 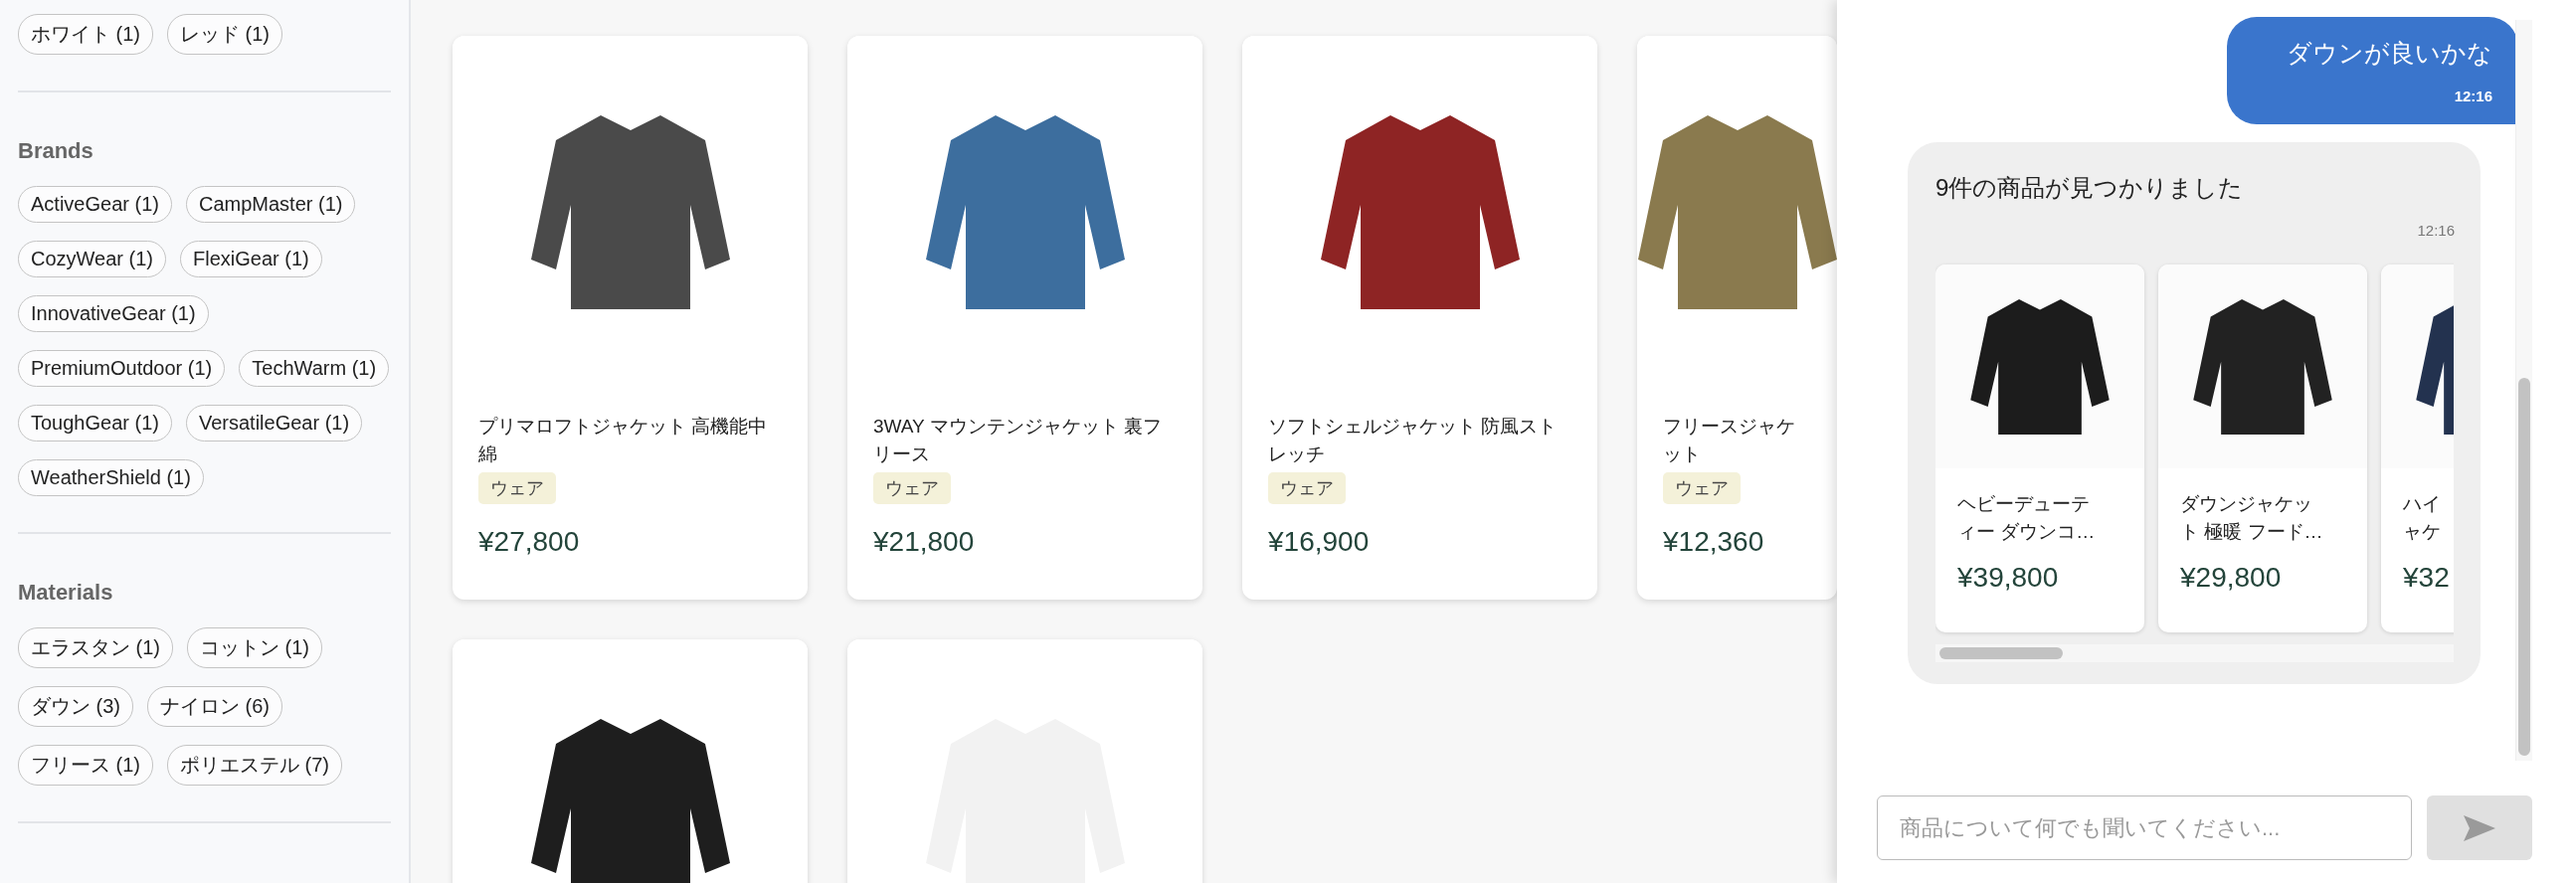 What do you see at coordinates (92, 259) in the screenshot?
I see `filter-chip: CozyWear (1)` at bounding box center [92, 259].